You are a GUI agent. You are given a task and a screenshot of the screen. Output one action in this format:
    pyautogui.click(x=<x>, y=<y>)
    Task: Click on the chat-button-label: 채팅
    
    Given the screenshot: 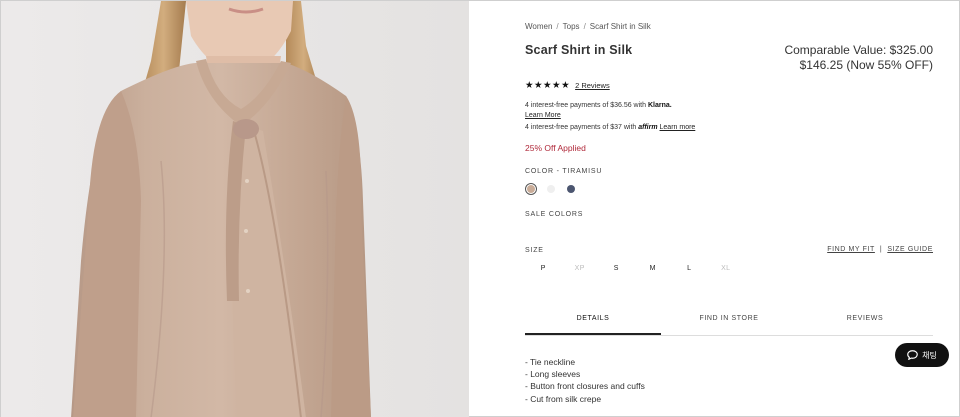 What is the action you would take?
    pyautogui.click(x=929, y=355)
    